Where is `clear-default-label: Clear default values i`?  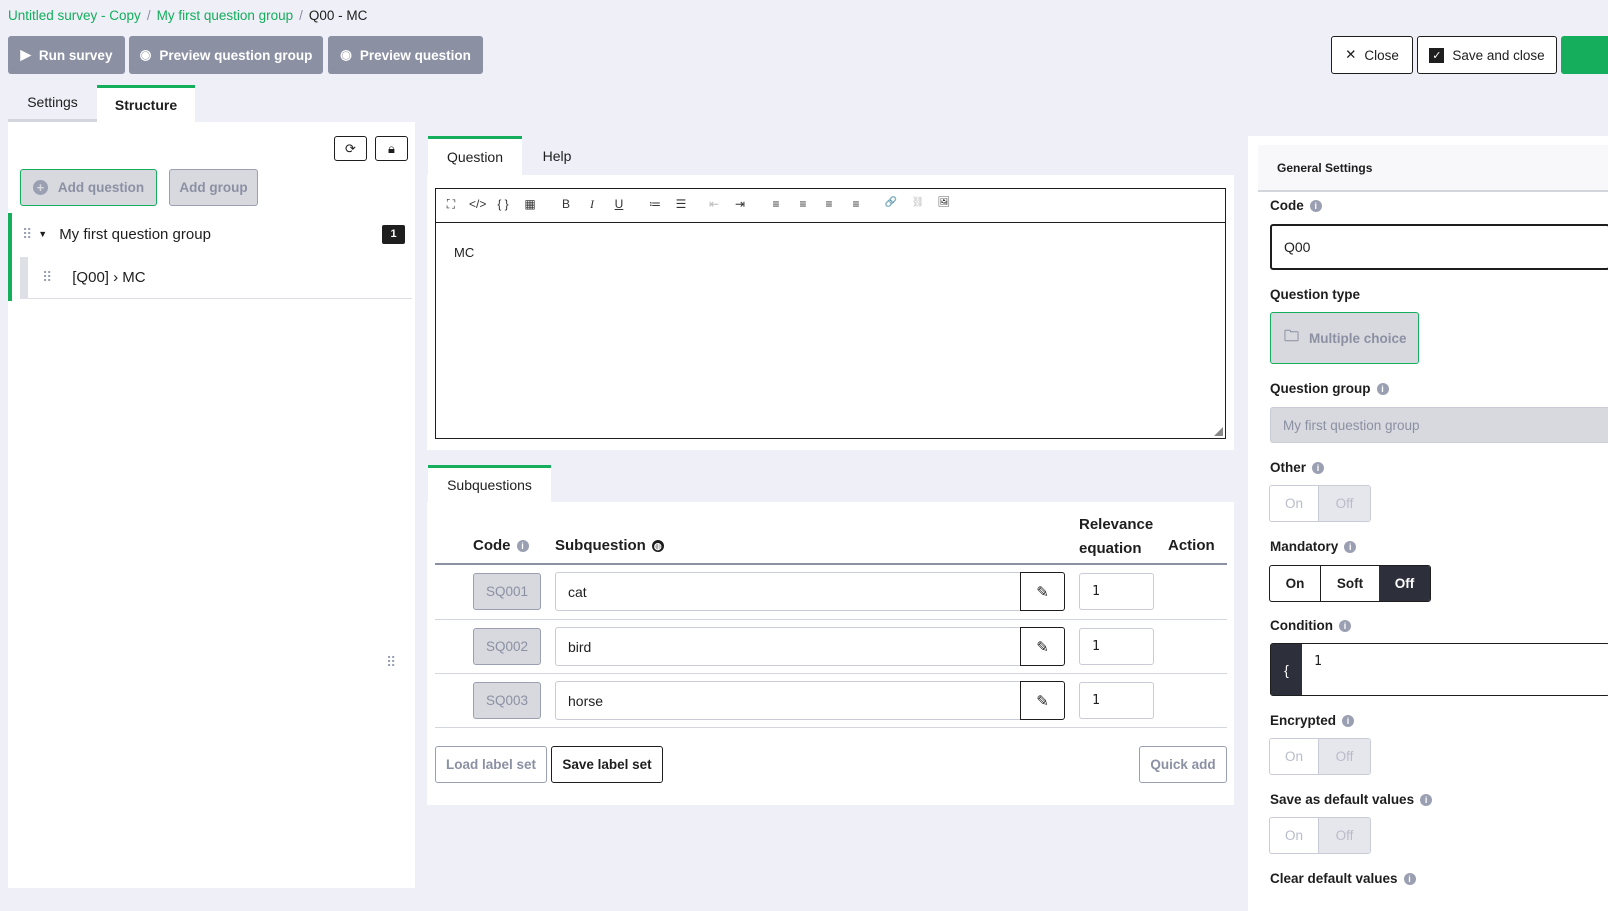 clear-default-label: Clear default values i is located at coordinates (1343, 878).